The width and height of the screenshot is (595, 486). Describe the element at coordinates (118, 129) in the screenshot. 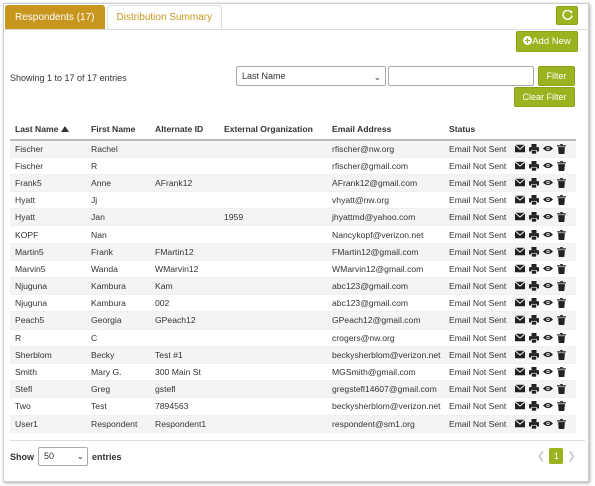

I see `column-header-first-name: First Name` at that location.